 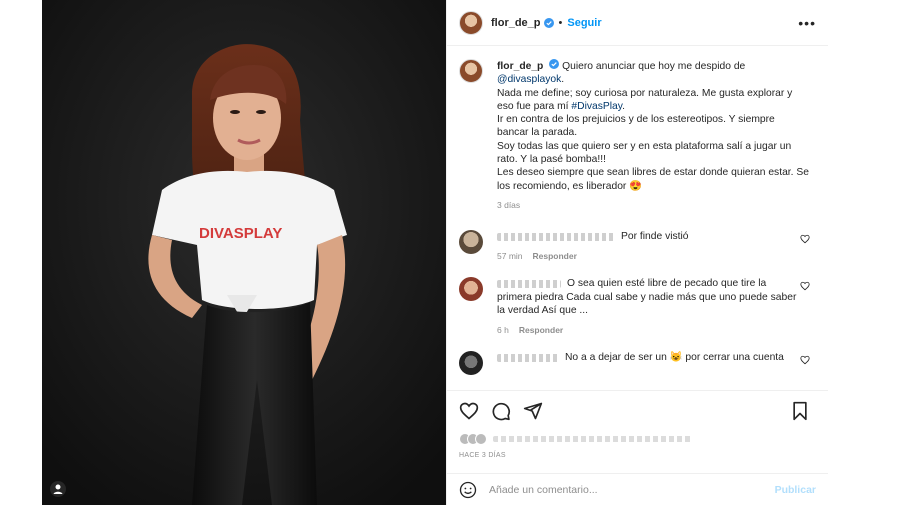 What do you see at coordinates (503, 329) in the screenshot?
I see `comment-time: 6 h` at bounding box center [503, 329].